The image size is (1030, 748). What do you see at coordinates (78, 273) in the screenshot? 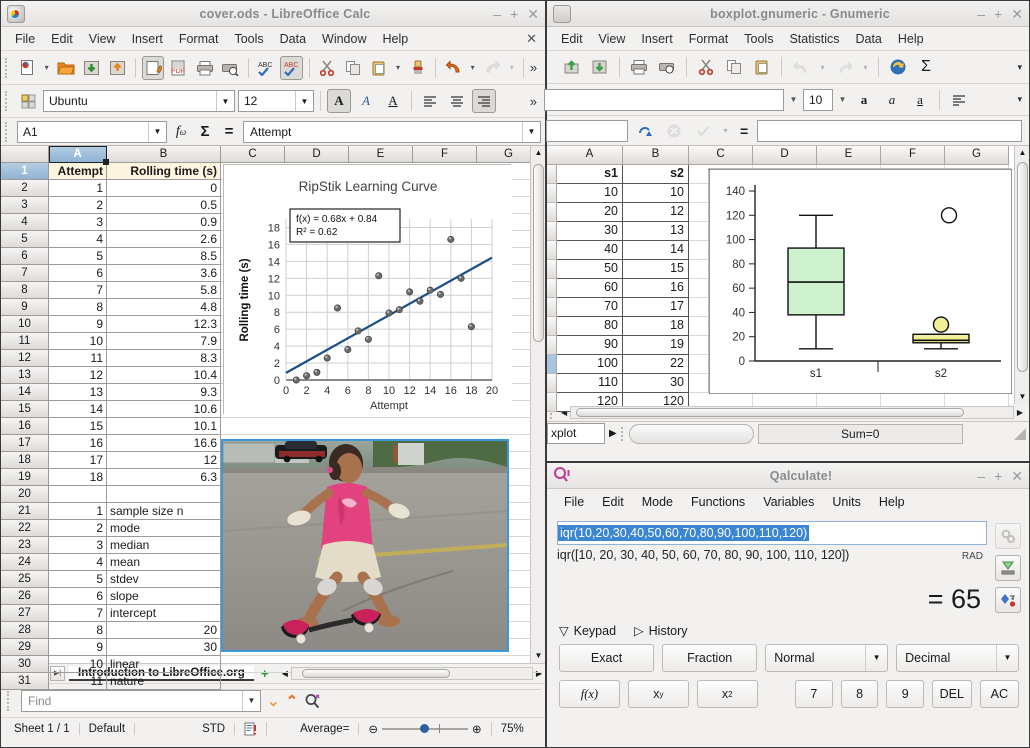
I see `cell-a: 6` at bounding box center [78, 273].